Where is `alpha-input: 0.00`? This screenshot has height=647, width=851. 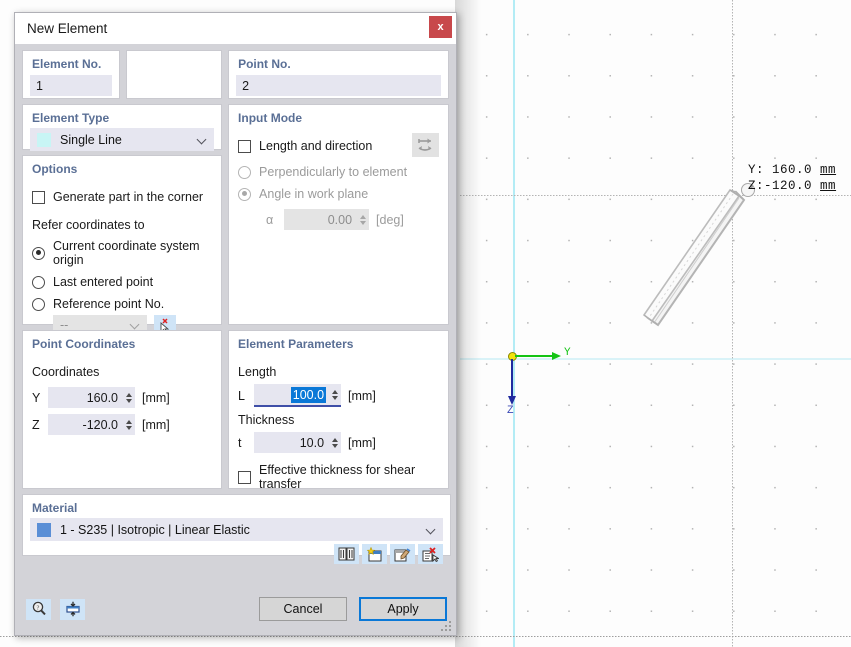 alpha-input: 0.00 is located at coordinates (320, 219).